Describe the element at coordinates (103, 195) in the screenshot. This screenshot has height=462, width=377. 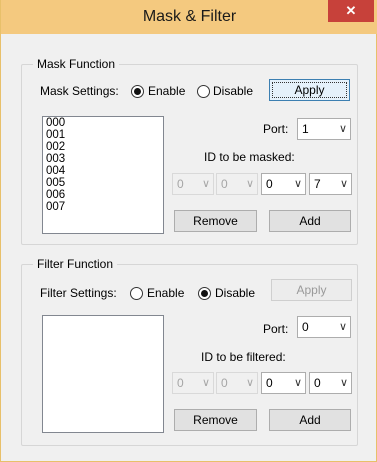
I see `list-item: 006` at that location.